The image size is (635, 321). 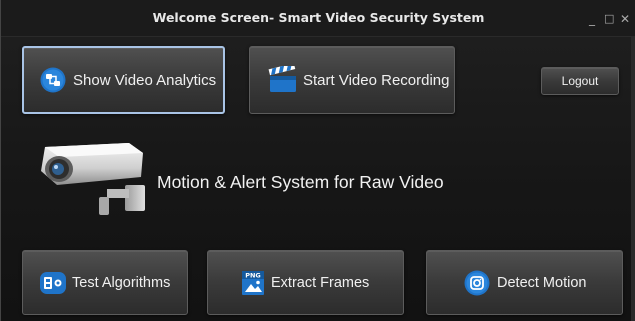 I want to click on extract-frames-label: Extract Frames, so click(x=320, y=282).